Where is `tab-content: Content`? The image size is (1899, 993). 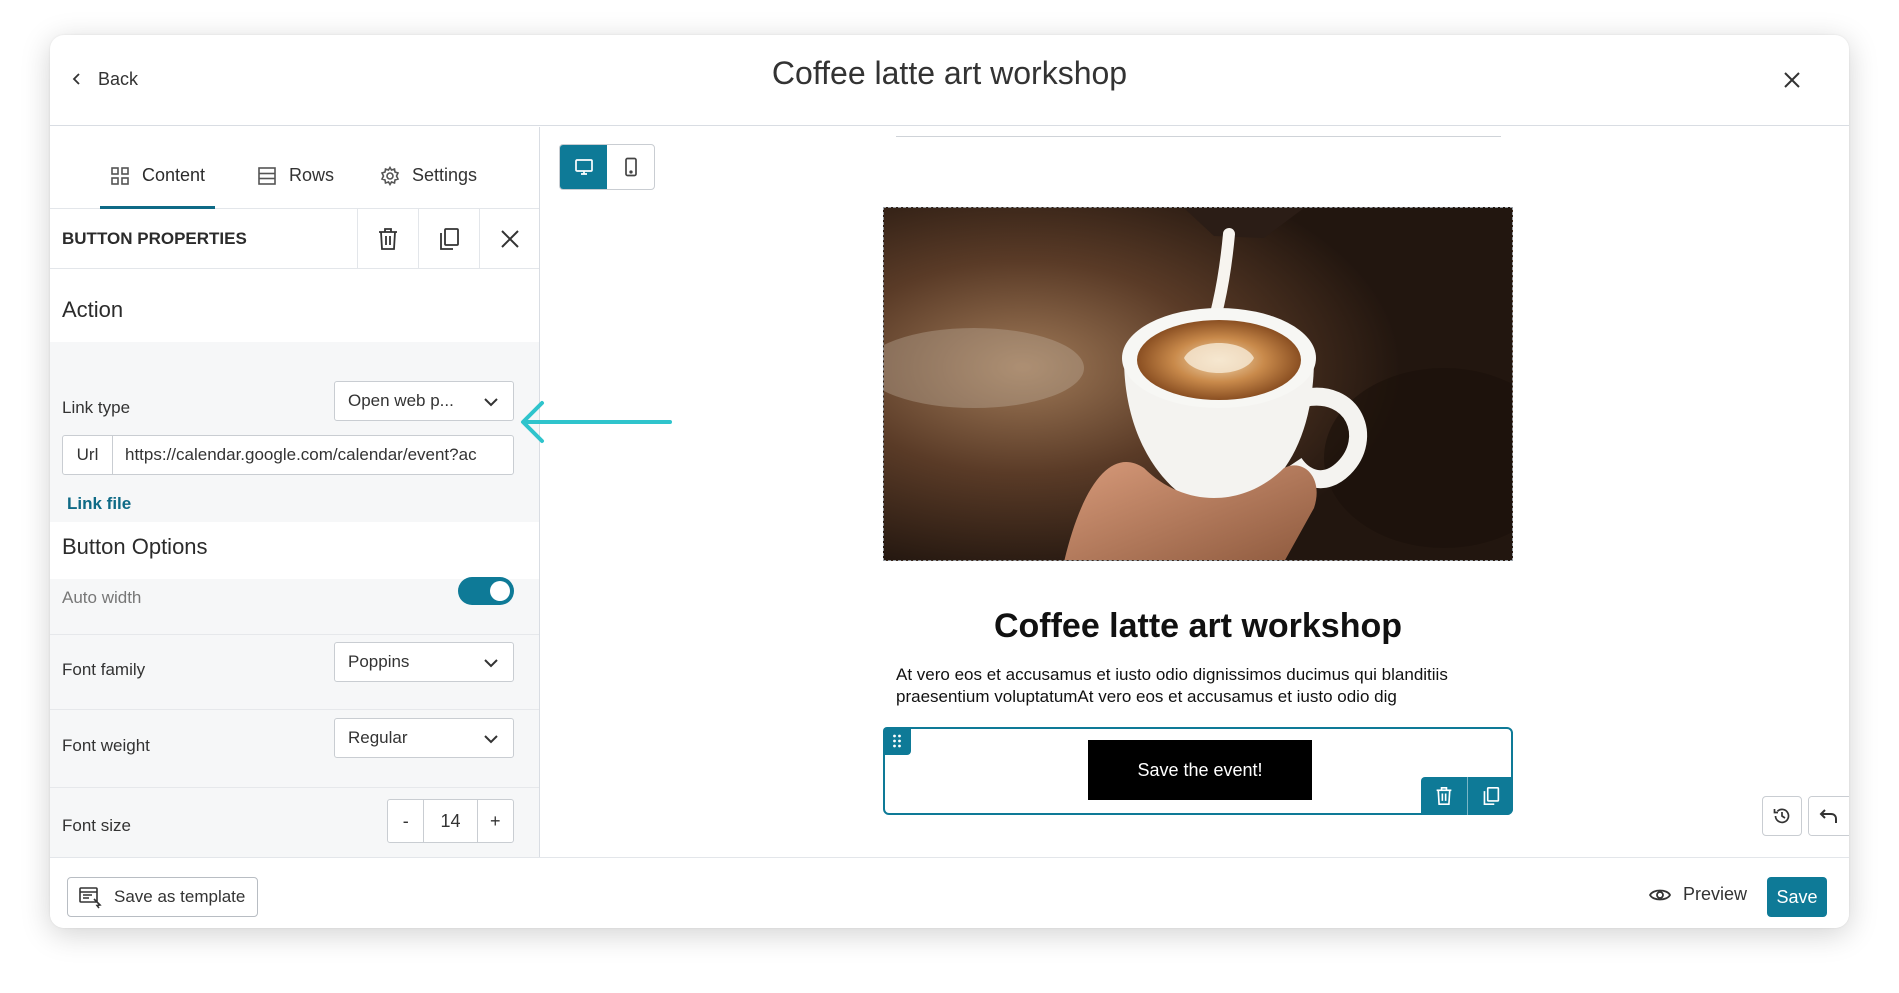 tab-content: Content is located at coordinates (158, 187).